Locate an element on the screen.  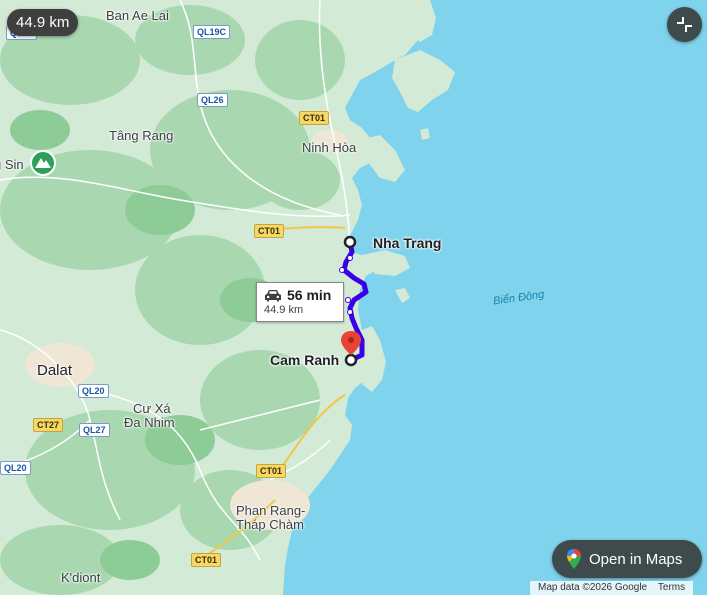
place-label-sin: g Sin is located at coordinates (12, 164).